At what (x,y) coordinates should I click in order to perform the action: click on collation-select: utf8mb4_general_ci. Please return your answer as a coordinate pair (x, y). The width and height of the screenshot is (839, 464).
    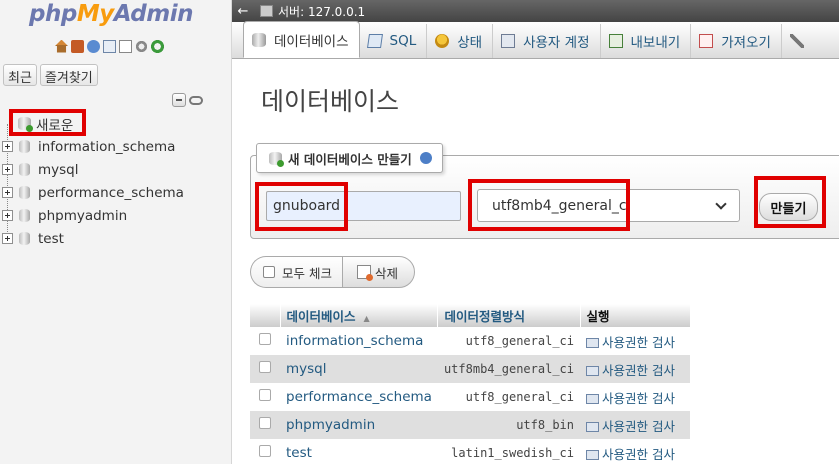
    Looking at the image, I should click on (608, 205).